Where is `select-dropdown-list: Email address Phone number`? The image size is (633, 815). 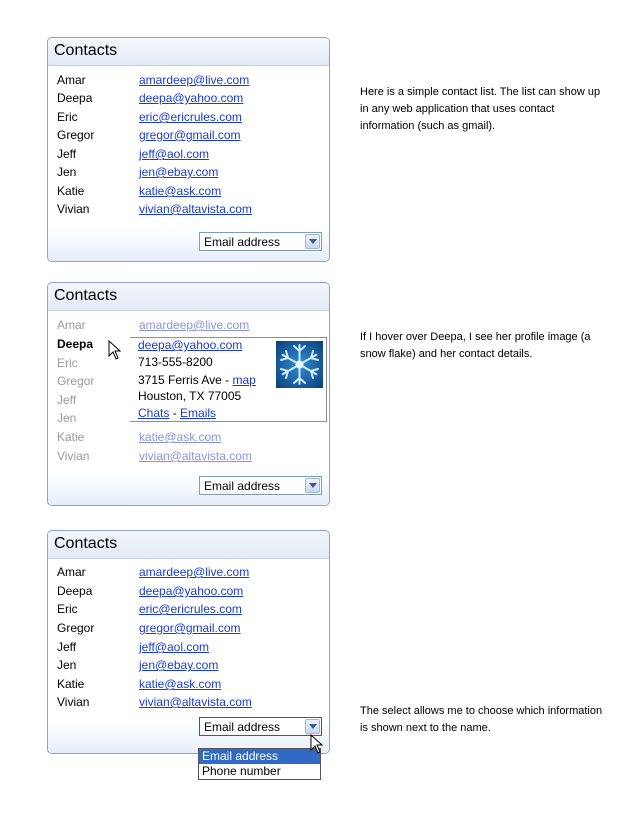
select-dropdown-list: Email address Phone number is located at coordinates (259, 764).